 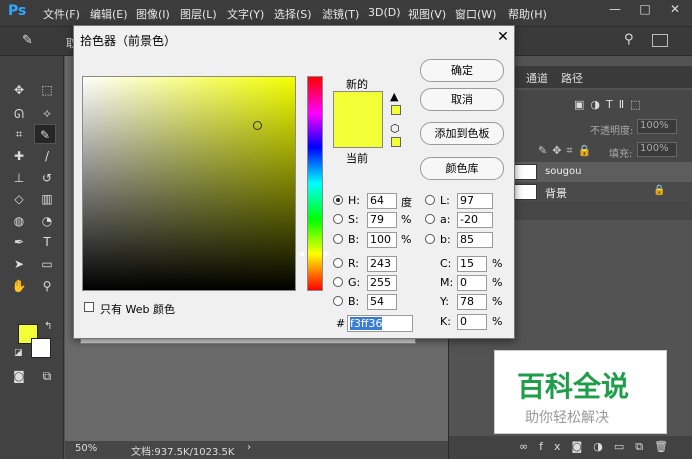 What do you see at coordinates (47, 221) in the screenshot?
I see `dodge-tool-icon: ◔` at bounding box center [47, 221].